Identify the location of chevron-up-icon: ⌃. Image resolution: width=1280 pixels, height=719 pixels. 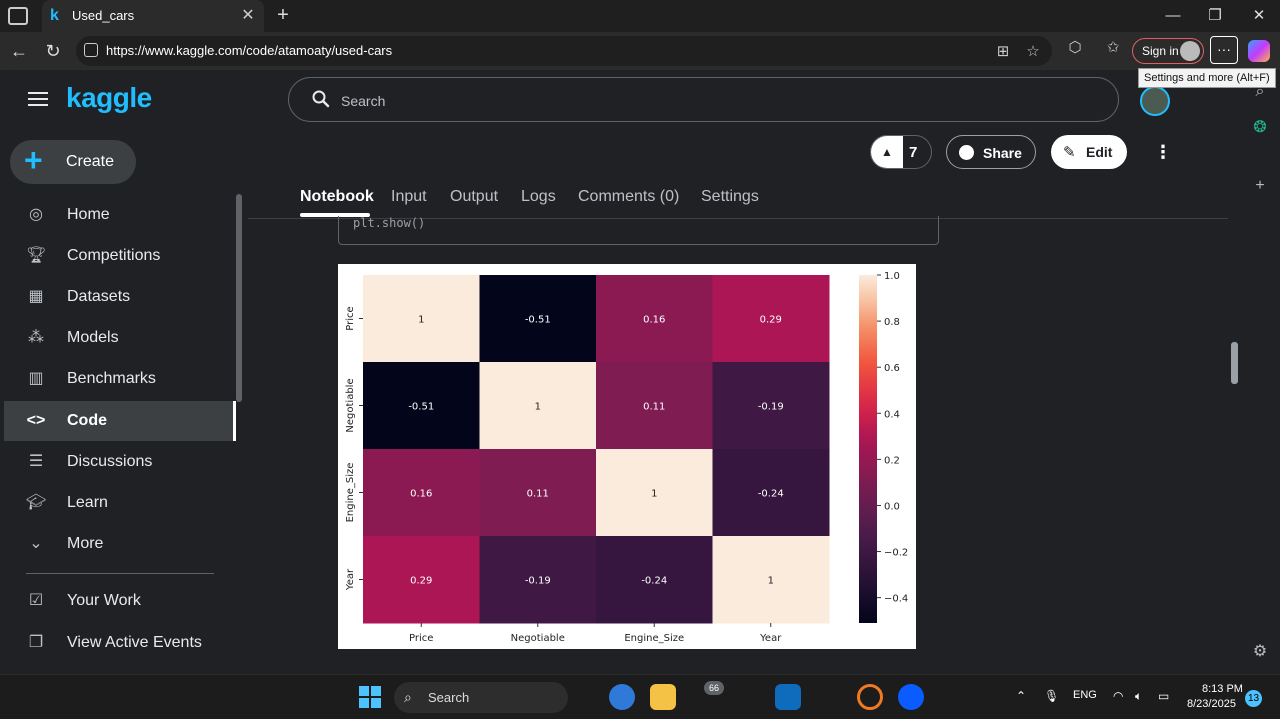
(1021, 696).